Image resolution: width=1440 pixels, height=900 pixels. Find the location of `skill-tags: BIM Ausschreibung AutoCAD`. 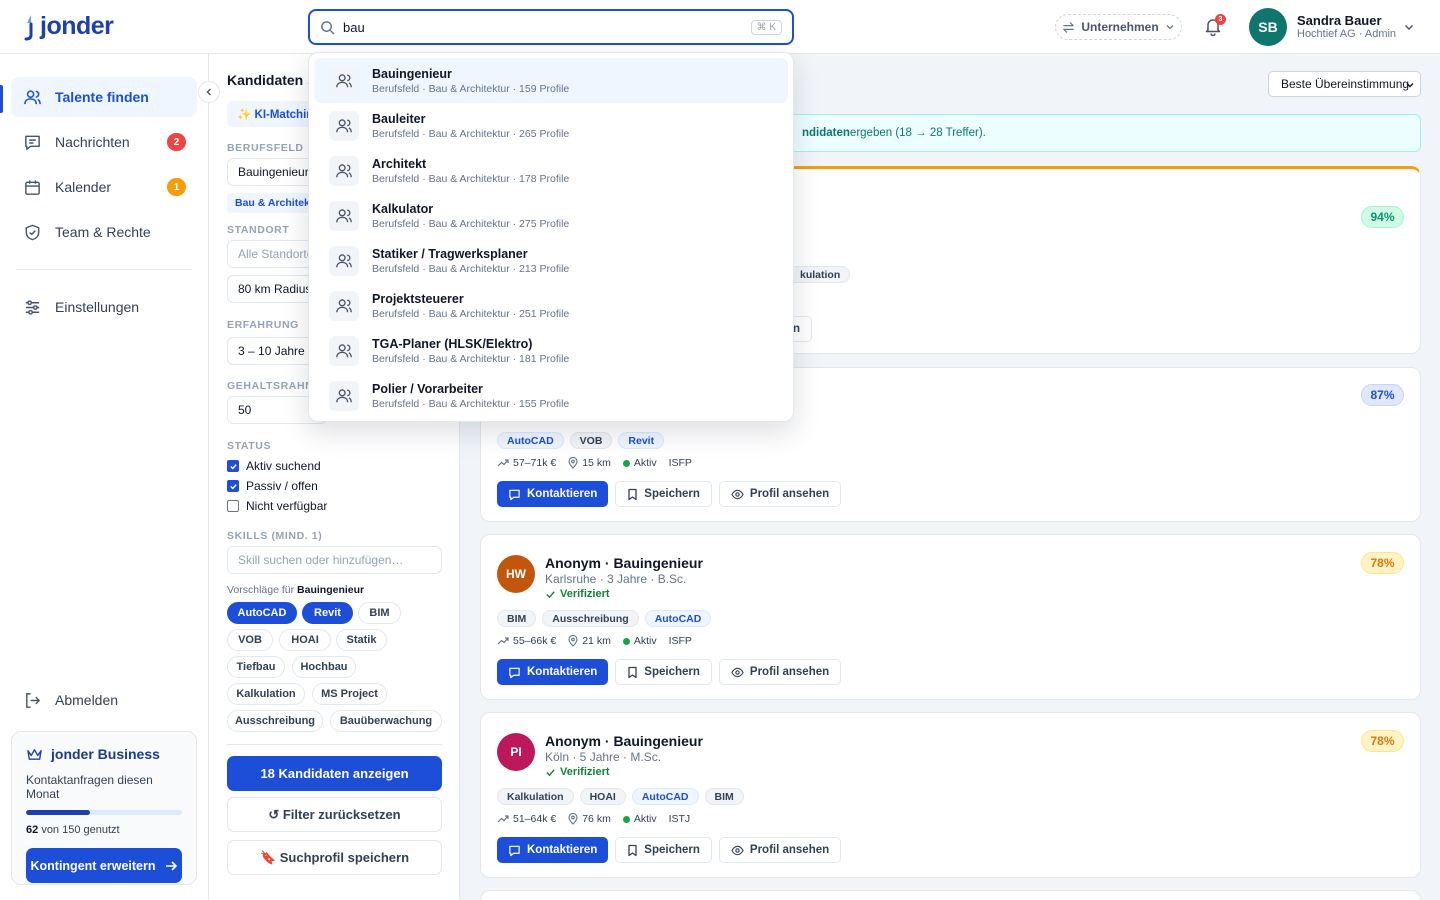

skill-tags: BIM Ausschreibung AutoCAD is located at coordinates (604, 618).